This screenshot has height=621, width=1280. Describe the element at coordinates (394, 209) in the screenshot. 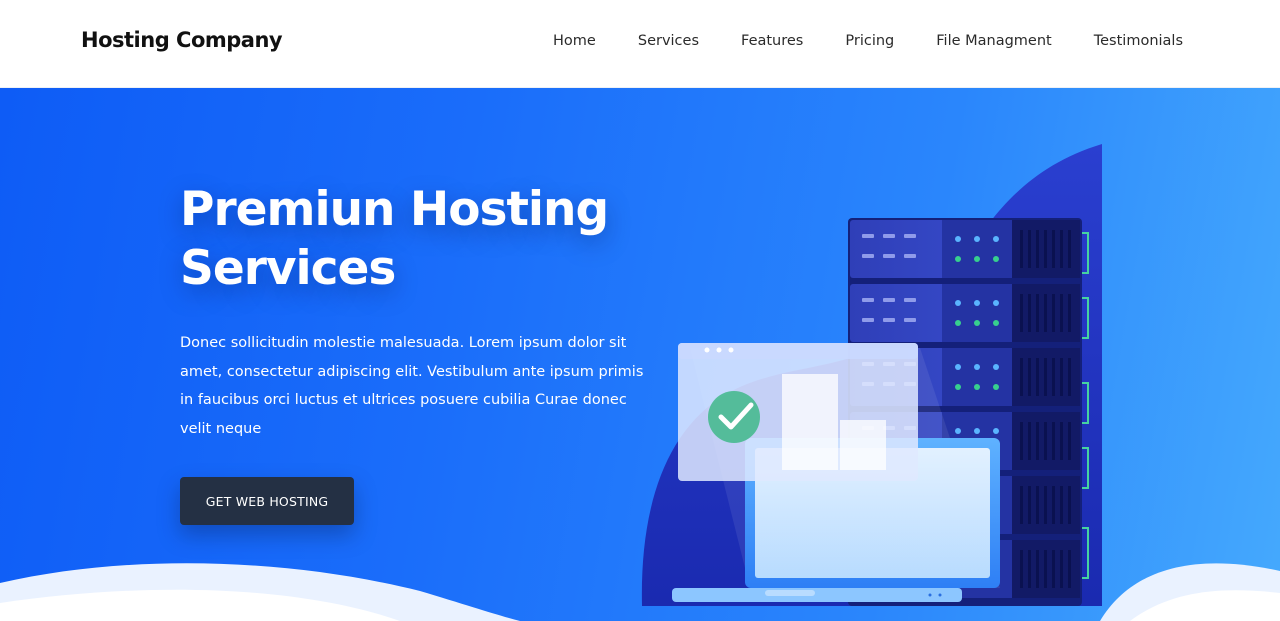

I see `hero-title-line-1: Premiun Hosting` at that location.